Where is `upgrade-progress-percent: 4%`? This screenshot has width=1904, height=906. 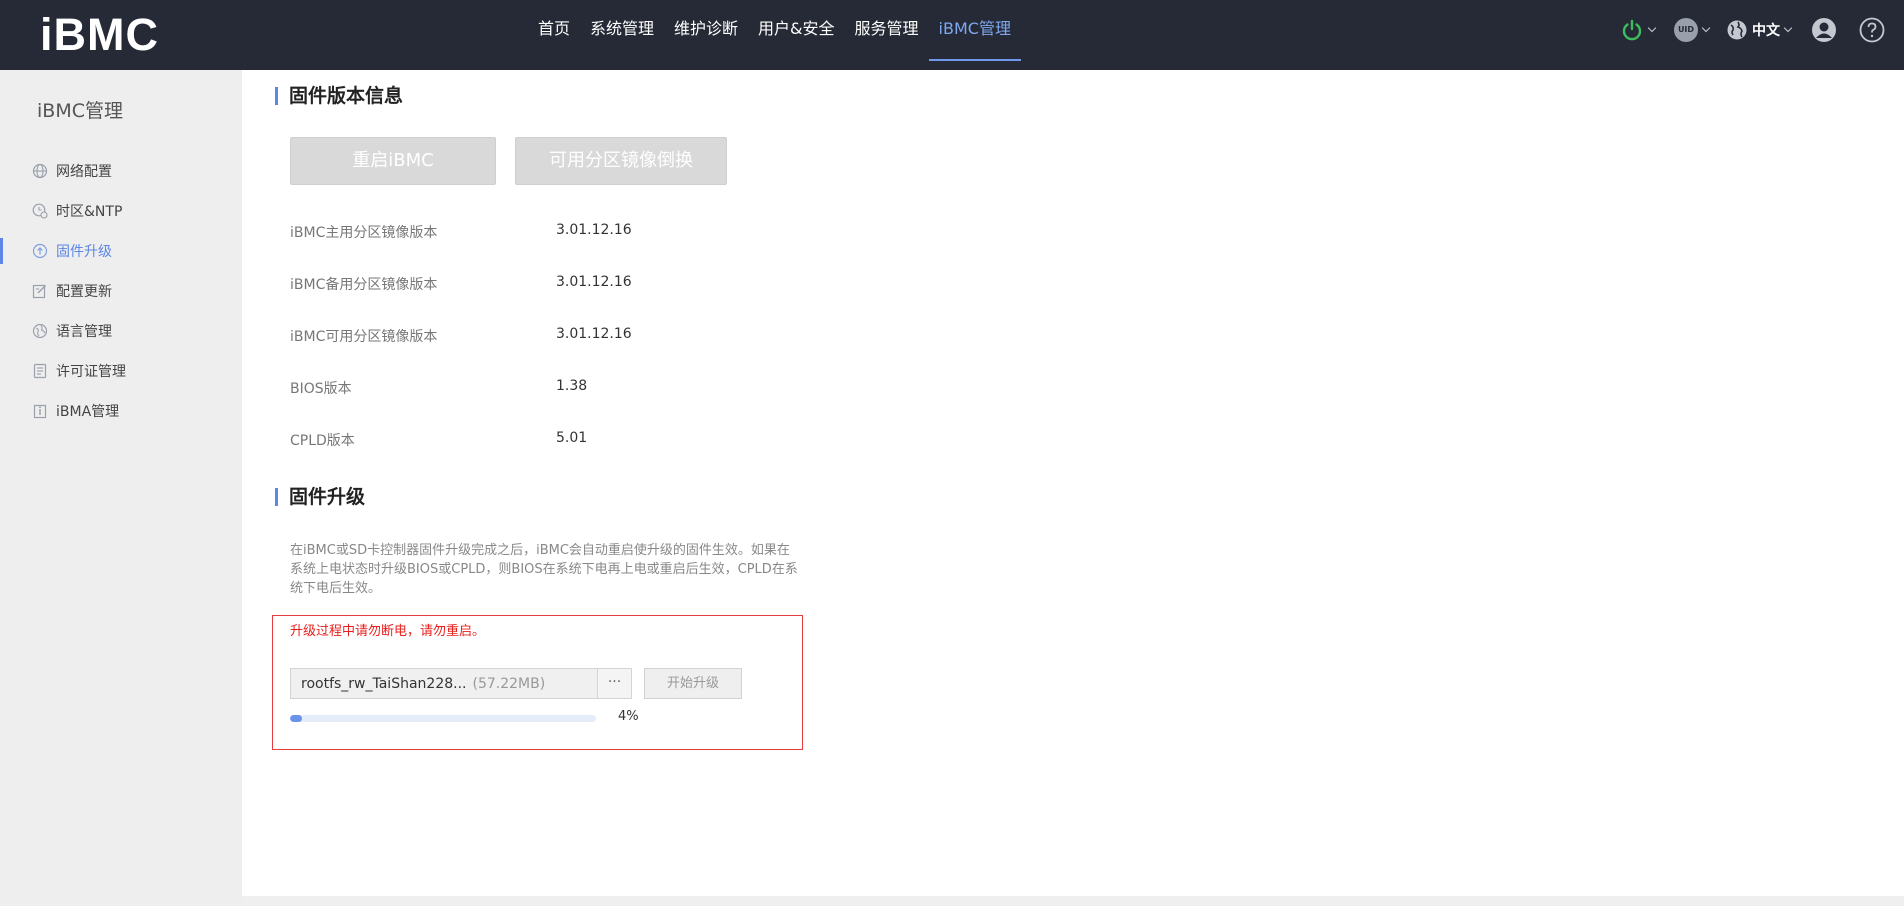
upgrade-progress-percent: 4% is located at coordinates (628, 716).